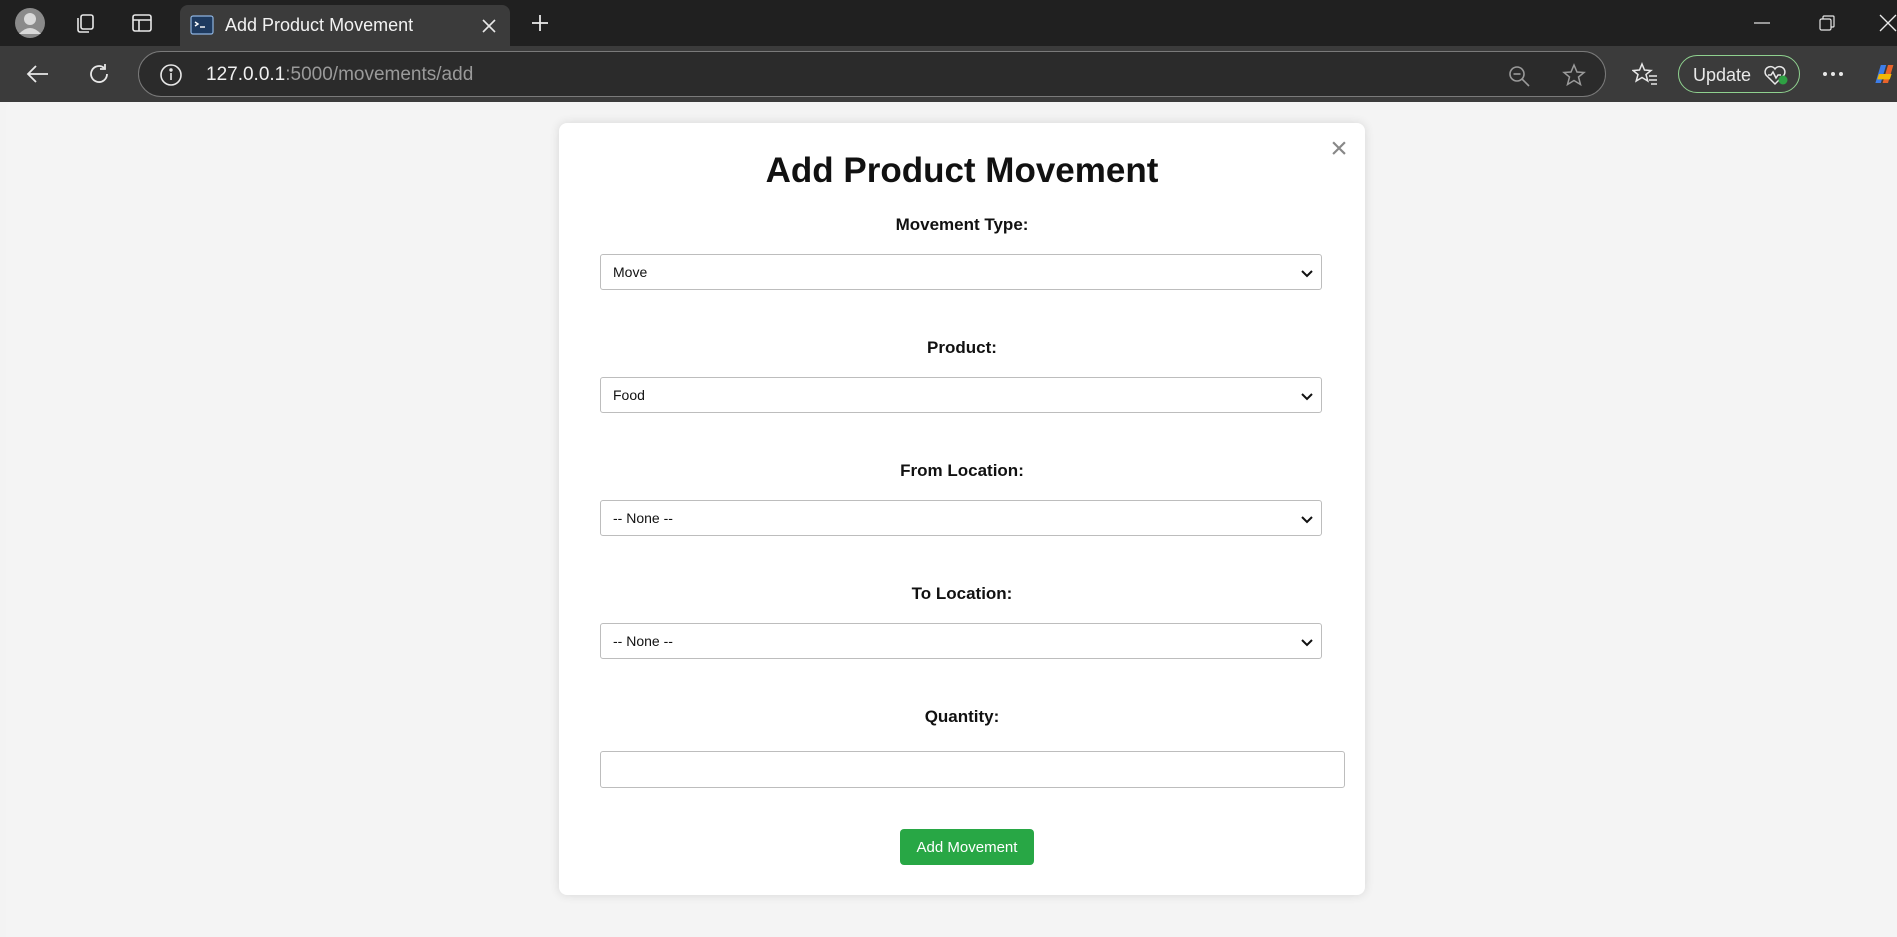 The height and width of the screenshot is (937, 1897). What do you see at coordinates (961, 518) in the screenshot?
I see `from-location-select: -- None --` at bounding box center [961, 518].